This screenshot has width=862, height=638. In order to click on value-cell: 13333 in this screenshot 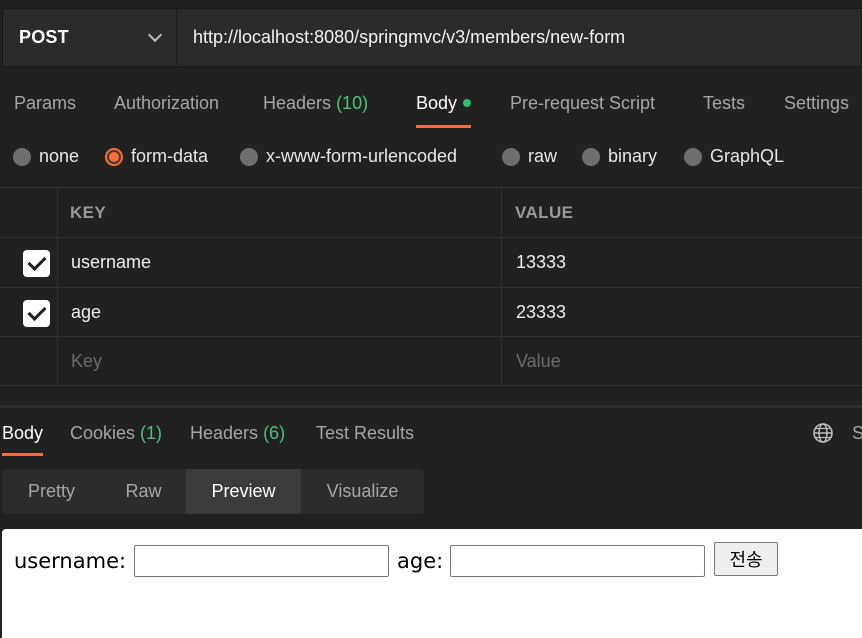, I will do `click(682, 262)`.